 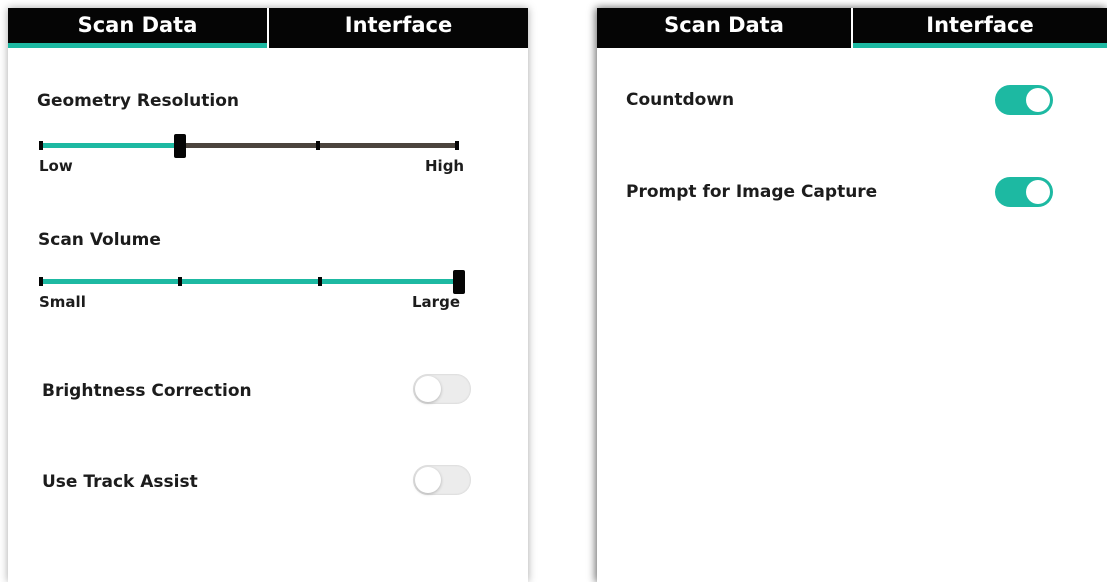 I want to click on prompt-image-capture-label: Prompt for Image Capture, so click(x=752, y=192).